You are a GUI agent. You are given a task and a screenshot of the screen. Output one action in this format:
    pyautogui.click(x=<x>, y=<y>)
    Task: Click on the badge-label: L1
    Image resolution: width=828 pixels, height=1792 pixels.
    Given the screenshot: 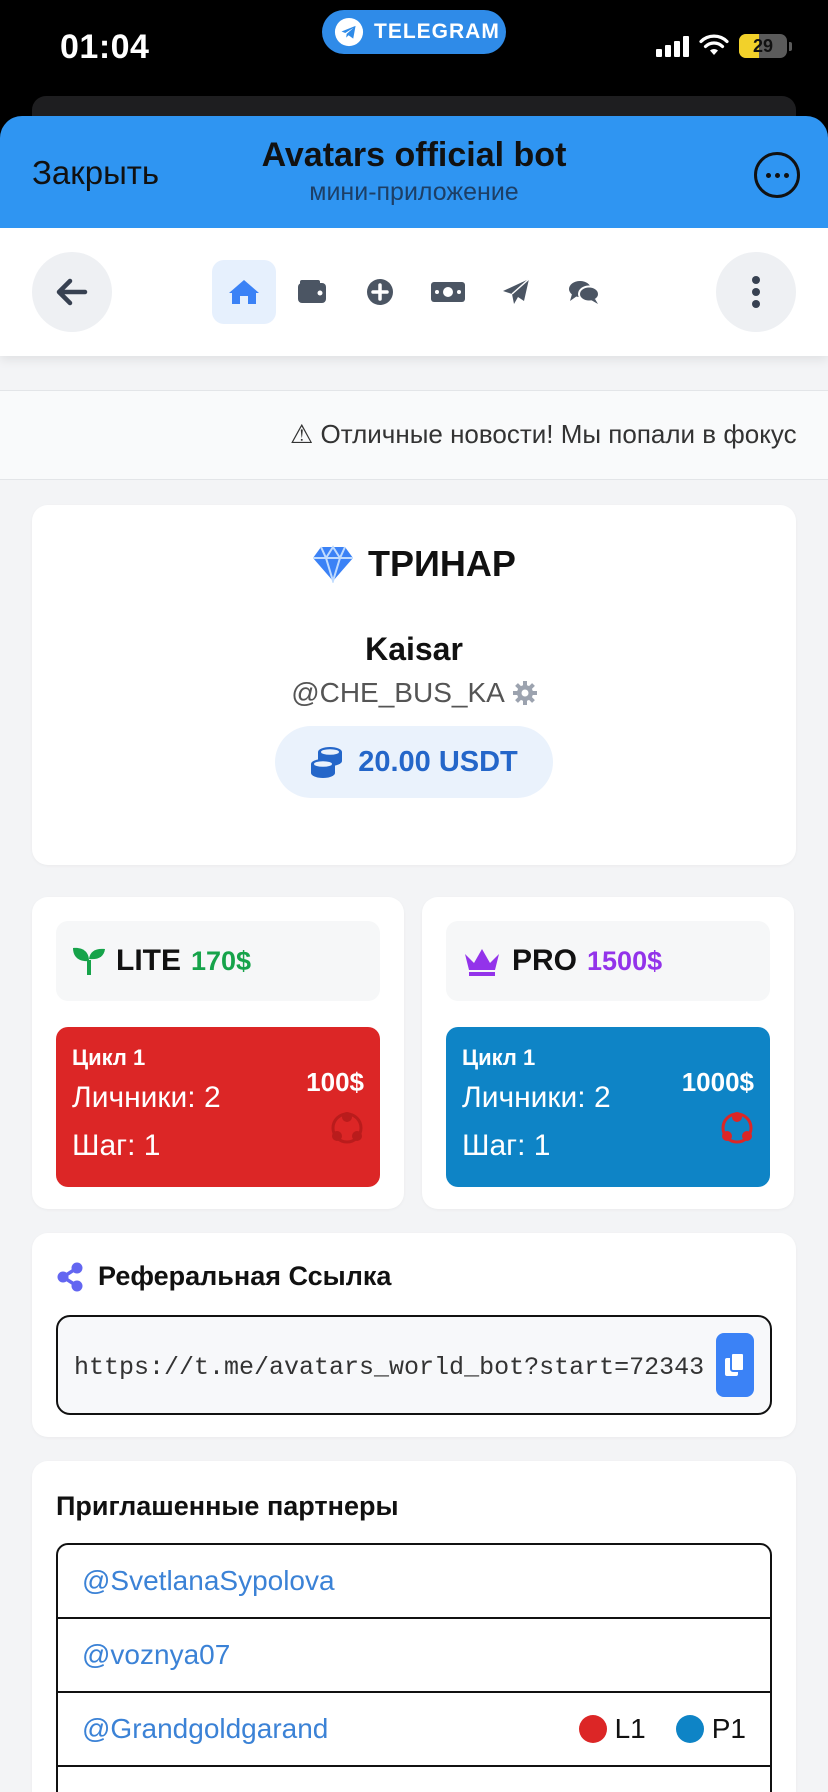 What is the action you would take?
    pyautogui.click(x=630, y=1728)
    